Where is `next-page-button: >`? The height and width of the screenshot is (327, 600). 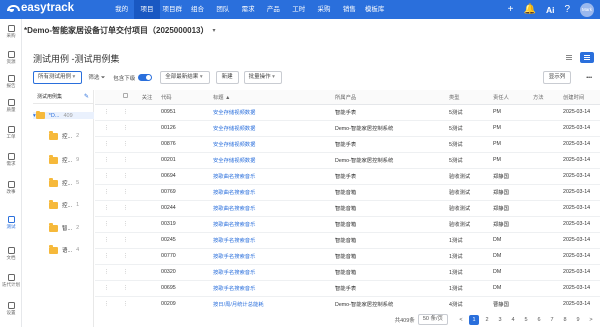 next-page-button: > is located at coordinates (591, 320).